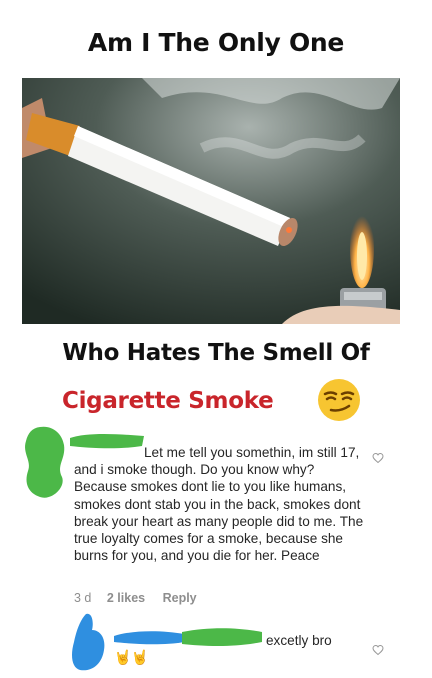 The height and width of the screenshot is (678, 432). Describe the element at coordinates (216, 42) in the screenshot. I see `meme-title-line-1: Am I The Only One` at that location.